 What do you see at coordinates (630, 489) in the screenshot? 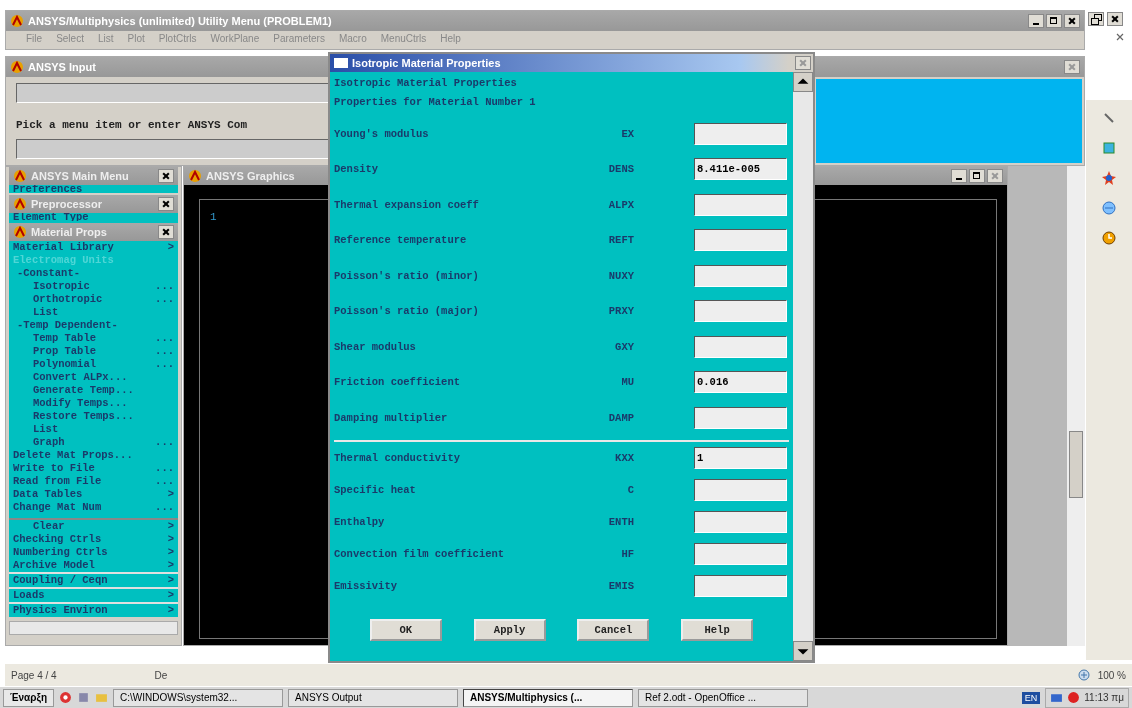
I see `property-code: C` at bounding box center [630, 489].